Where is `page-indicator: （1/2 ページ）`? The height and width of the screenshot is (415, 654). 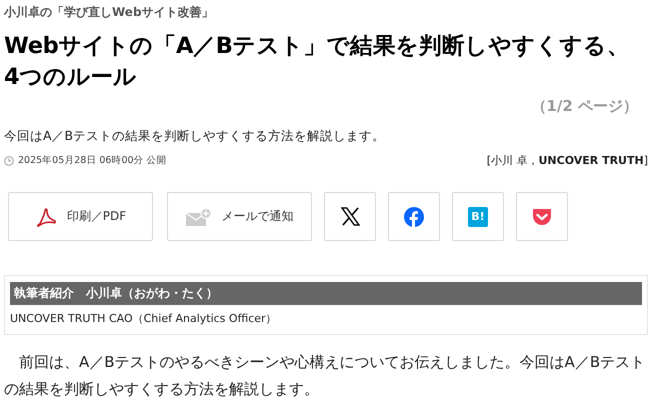 page-indicator: （1/2 ページ） is located at coordinates (584, 106).